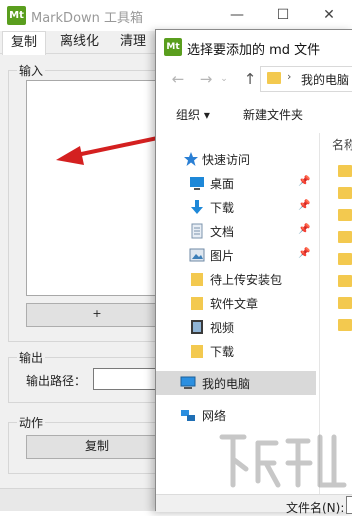 The width and height of the screenshot is (352, 516). I want to click on new-folder-button: 新建文件夹, so click(273, 114).